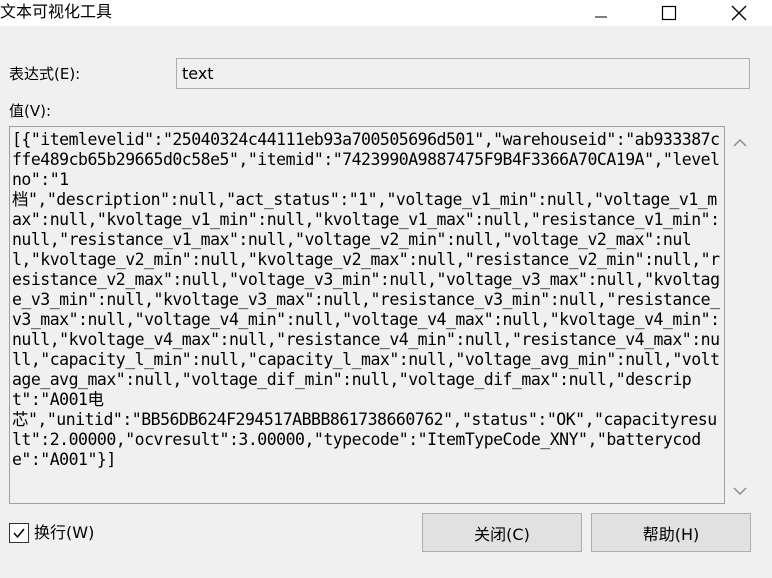  I want to click on word-wrap-label: 换行(W), so click(64, 533).